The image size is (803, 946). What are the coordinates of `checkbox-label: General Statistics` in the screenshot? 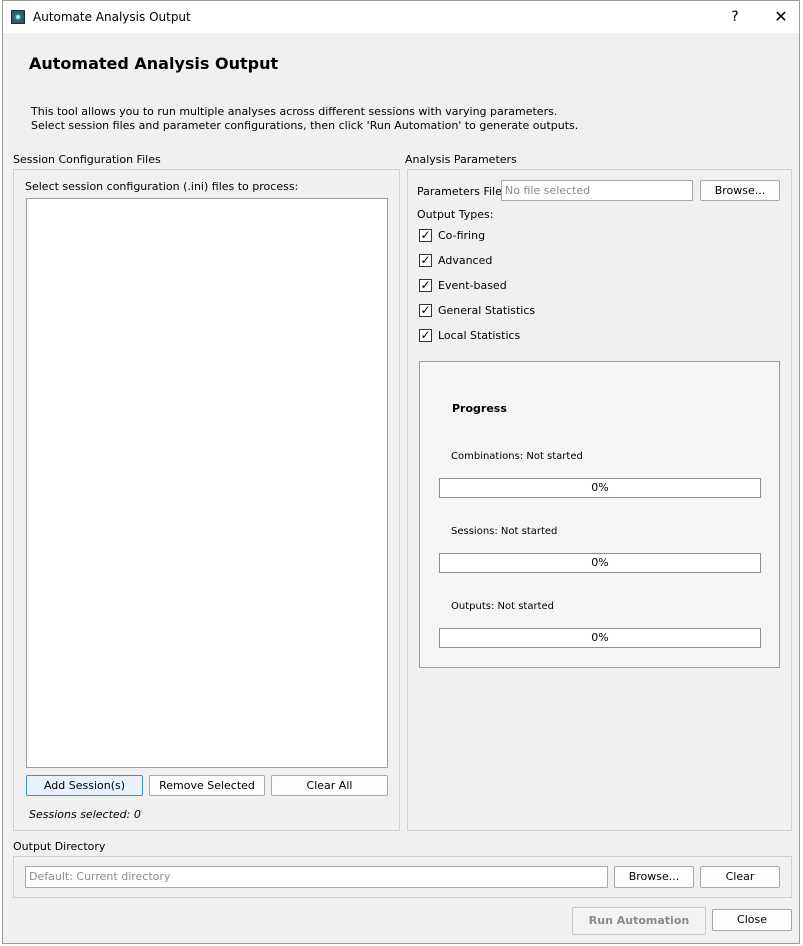 It's located at (487, 310).